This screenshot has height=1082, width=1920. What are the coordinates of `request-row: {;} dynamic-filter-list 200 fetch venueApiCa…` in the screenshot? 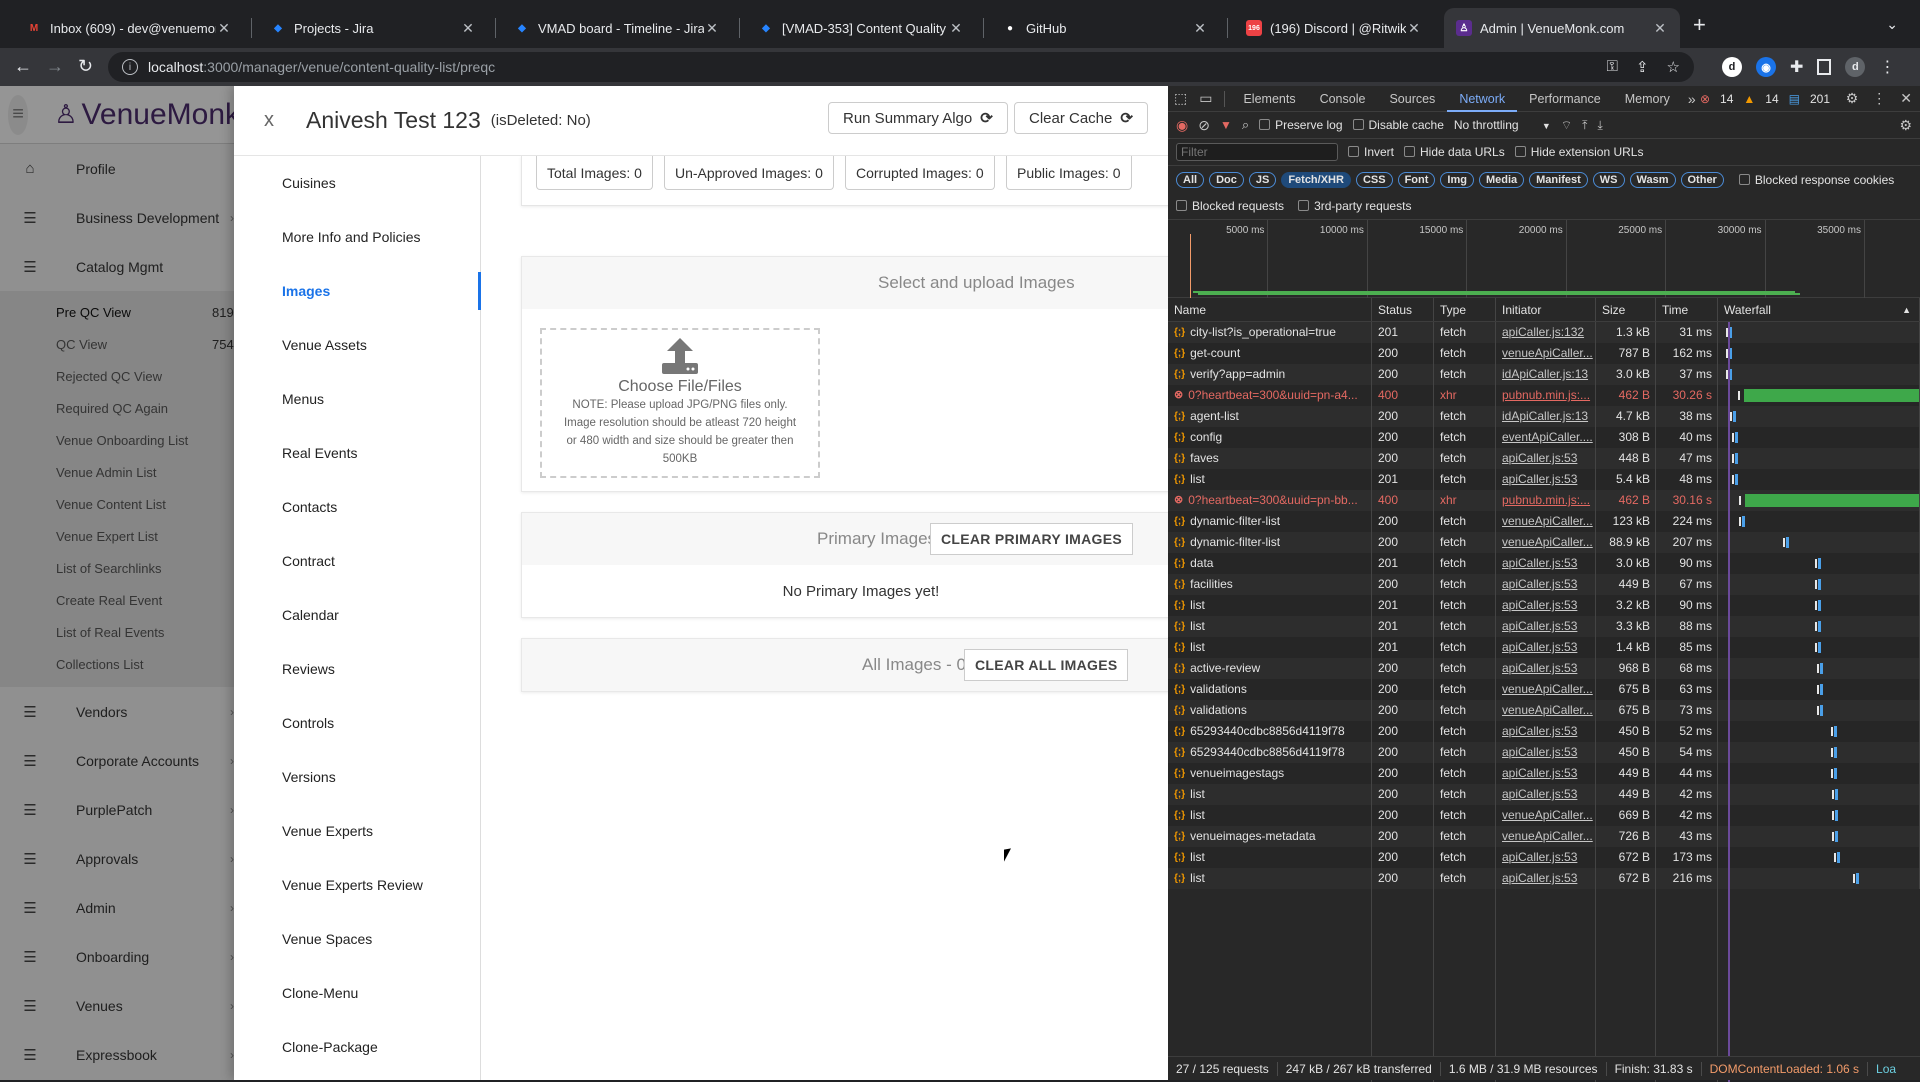 It's located at (1544, 521).